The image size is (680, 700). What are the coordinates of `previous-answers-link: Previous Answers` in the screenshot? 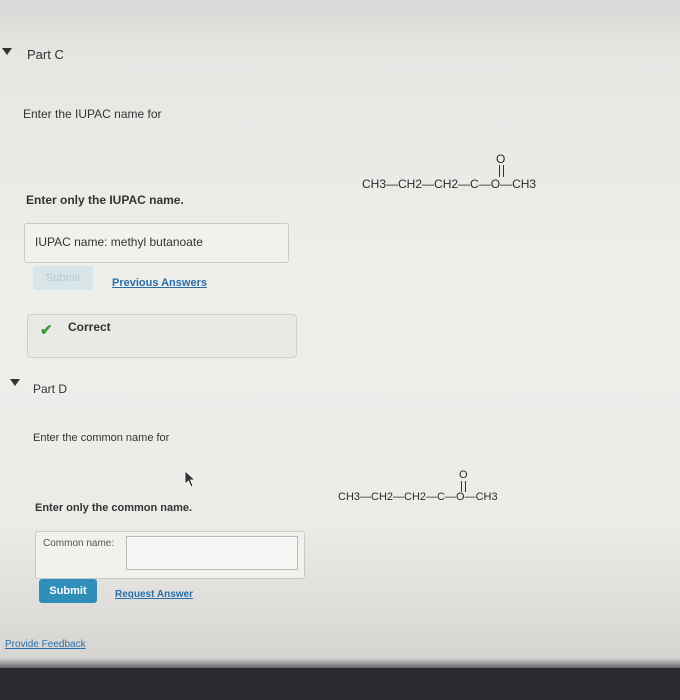 It's located at (159, 283).